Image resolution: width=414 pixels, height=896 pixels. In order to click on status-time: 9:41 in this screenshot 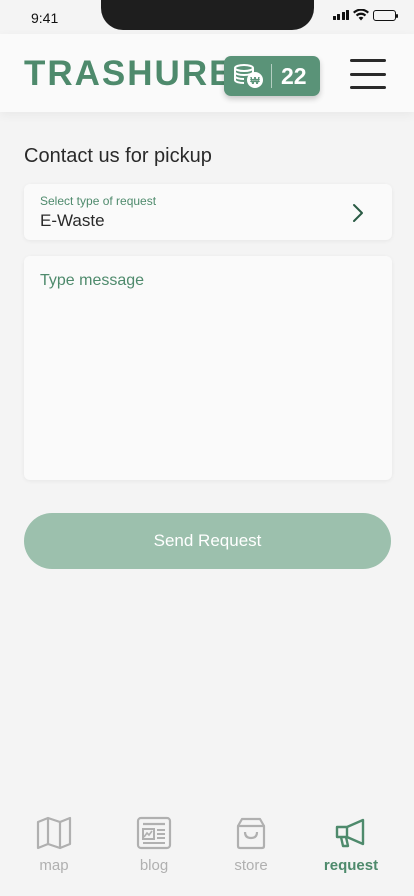, I will do `click(45, 18)`.